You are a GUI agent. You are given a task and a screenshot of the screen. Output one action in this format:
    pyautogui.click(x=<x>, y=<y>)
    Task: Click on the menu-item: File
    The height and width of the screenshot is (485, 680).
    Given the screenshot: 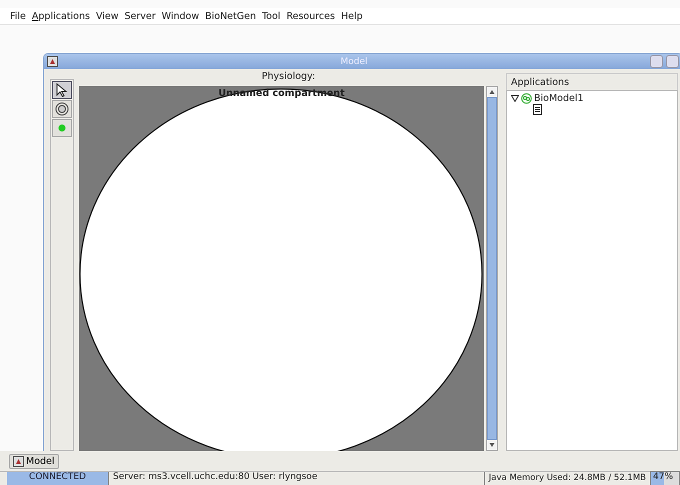 What is the action you would take?
    pyautogui.click(x=18, y=16)
    